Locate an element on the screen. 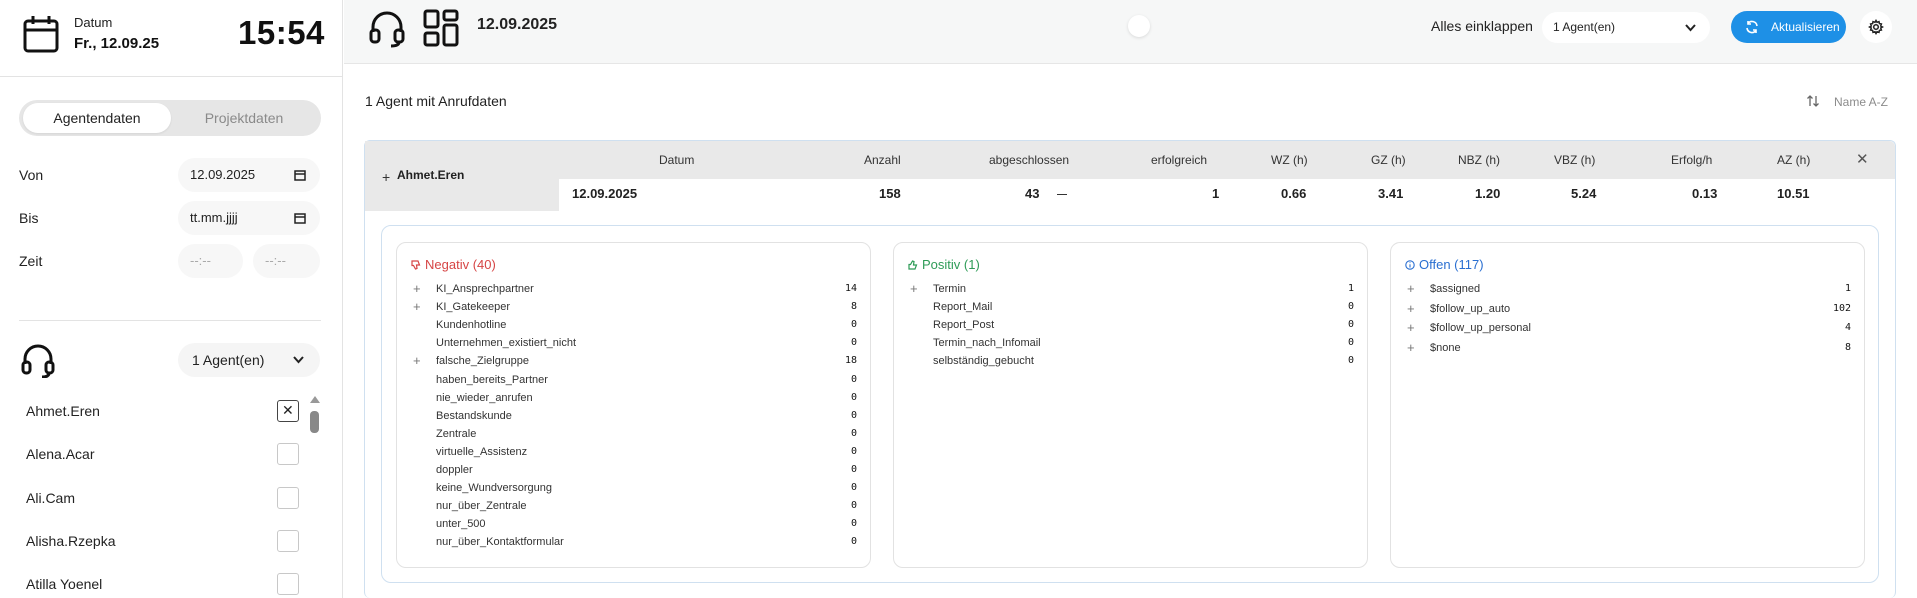  list-item-value: 14 is located at coordinates (850, 288).